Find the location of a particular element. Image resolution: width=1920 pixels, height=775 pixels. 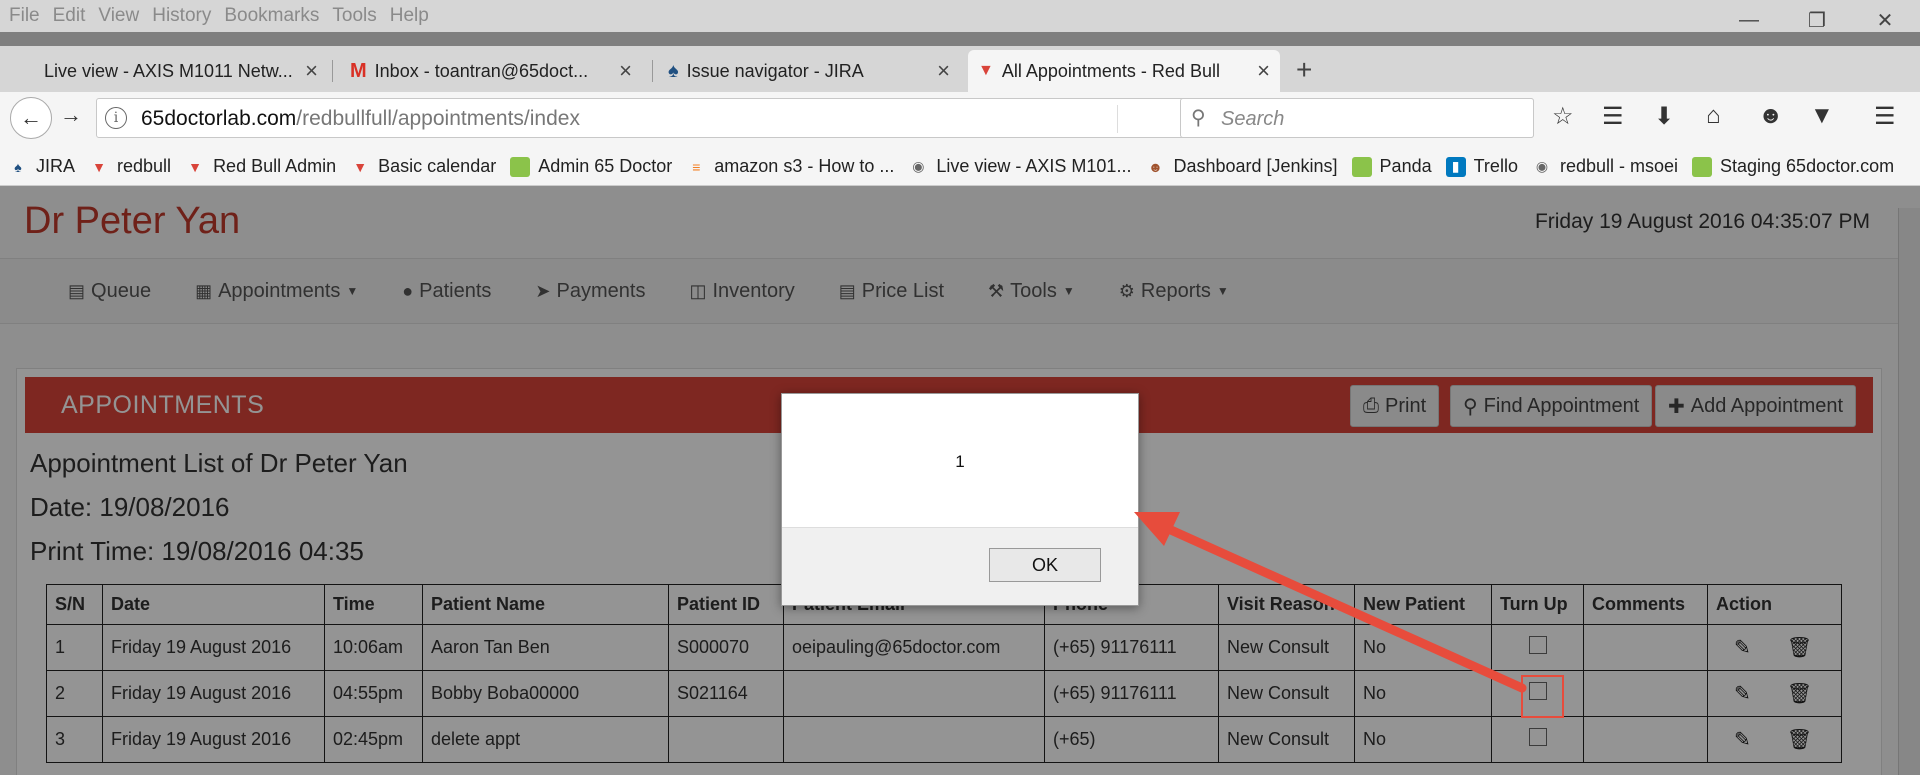

hamburger-menu-icon: ☰ is located at coordinates (1885, 116).